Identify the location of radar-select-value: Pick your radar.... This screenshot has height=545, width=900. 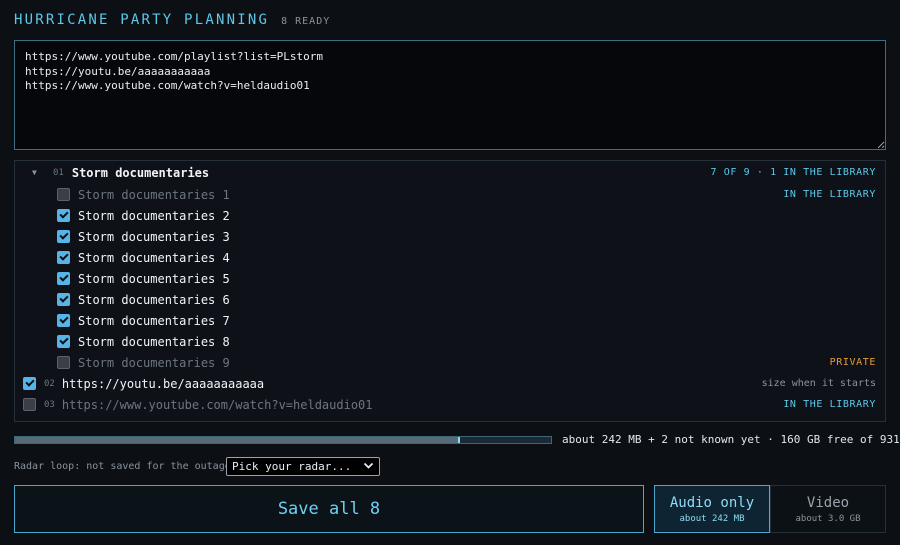
(292, 466).